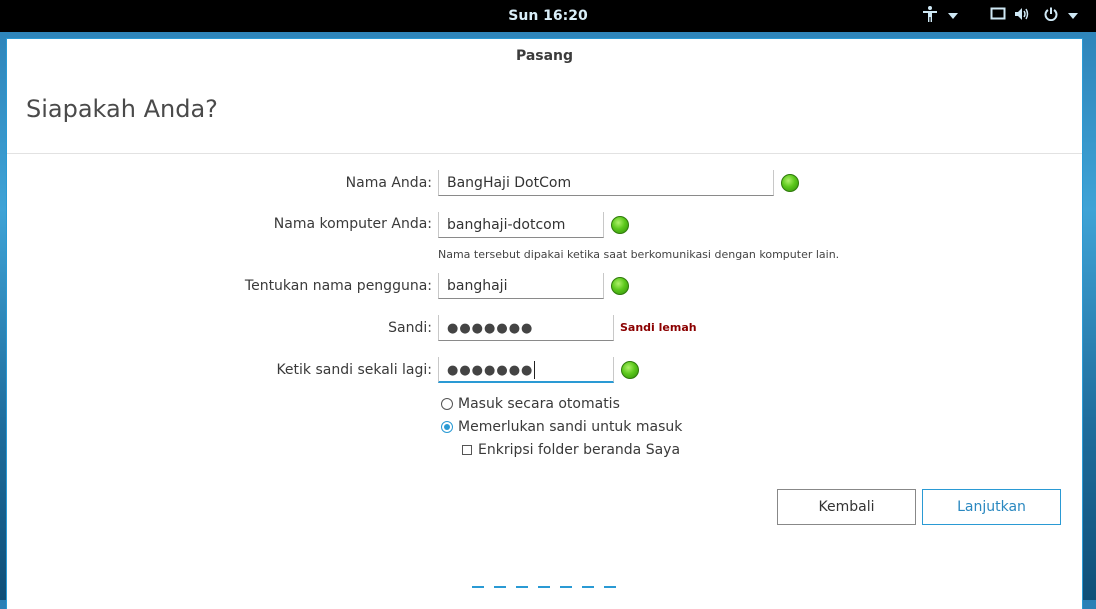 Image resolution: width=1096 pixels, height=609 pixels. I want to click on screen-icon, so click(998, 16).